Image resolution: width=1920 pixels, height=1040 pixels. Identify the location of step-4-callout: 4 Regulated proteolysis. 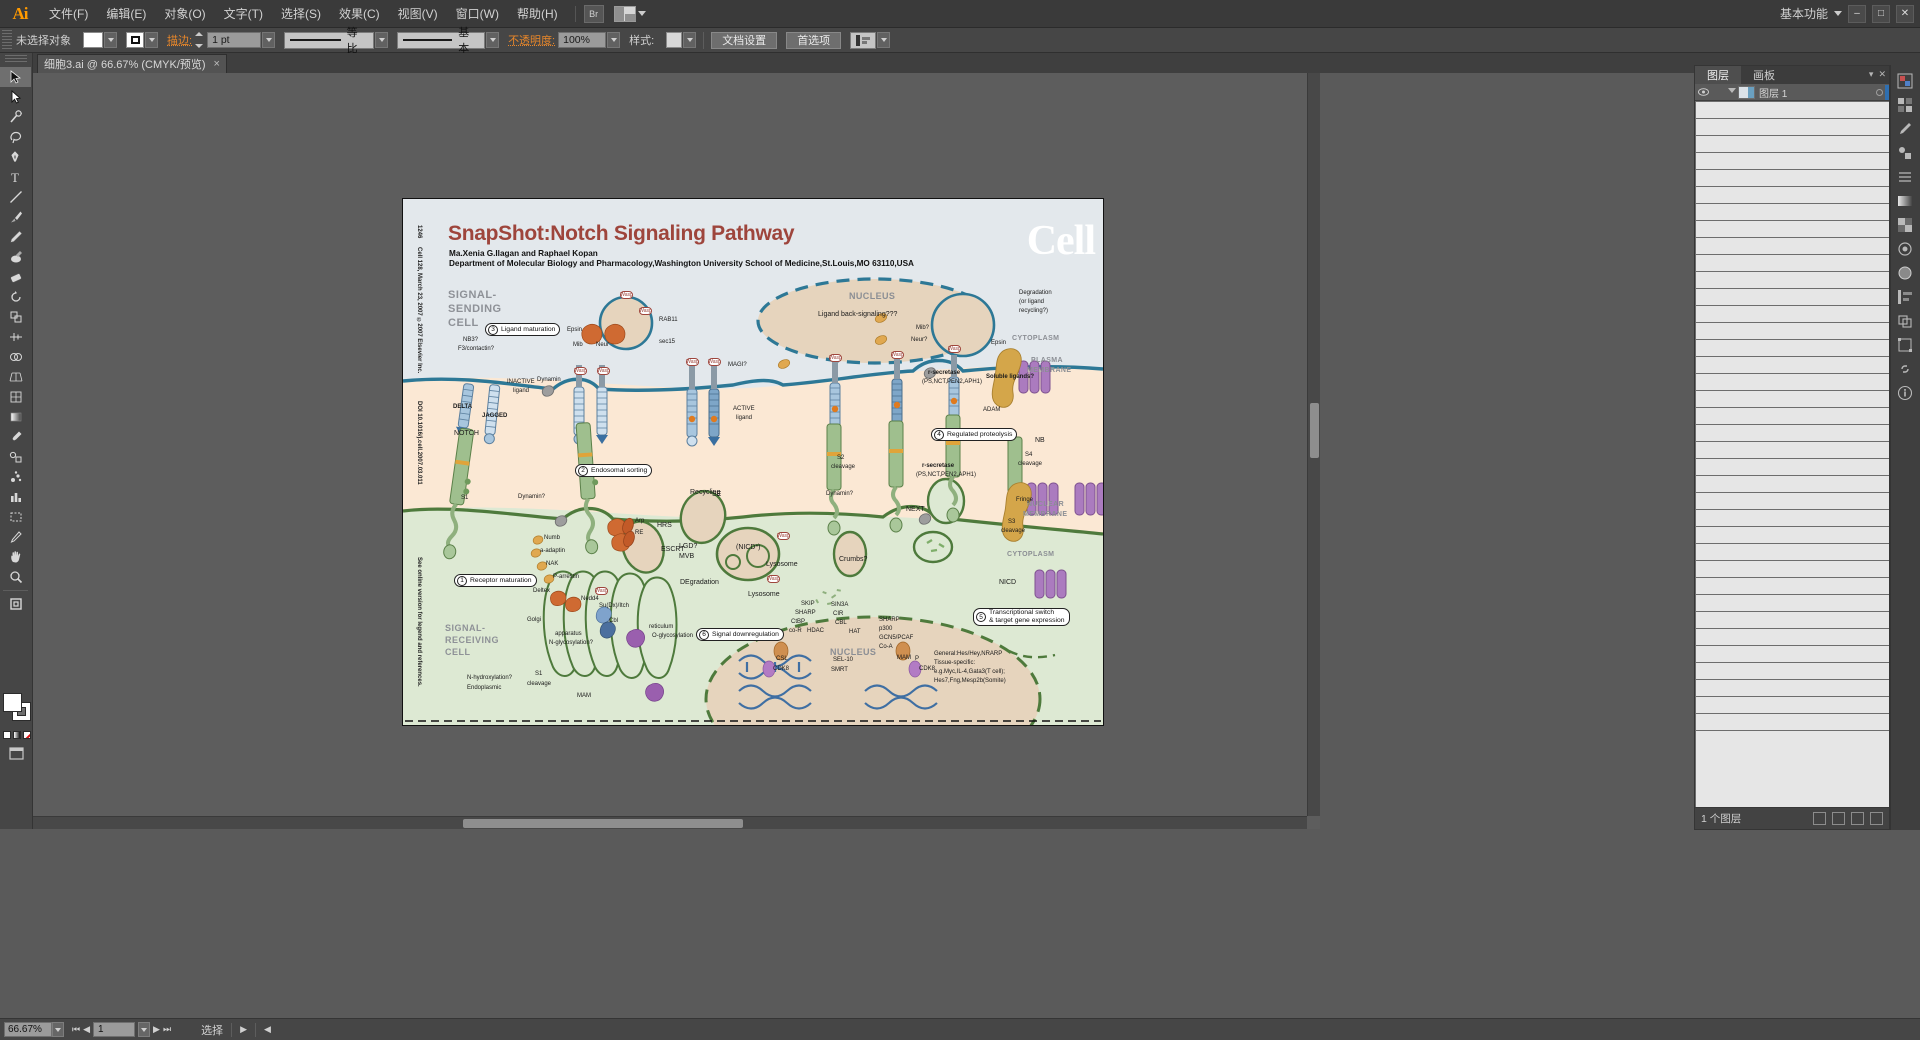
(974, 434).